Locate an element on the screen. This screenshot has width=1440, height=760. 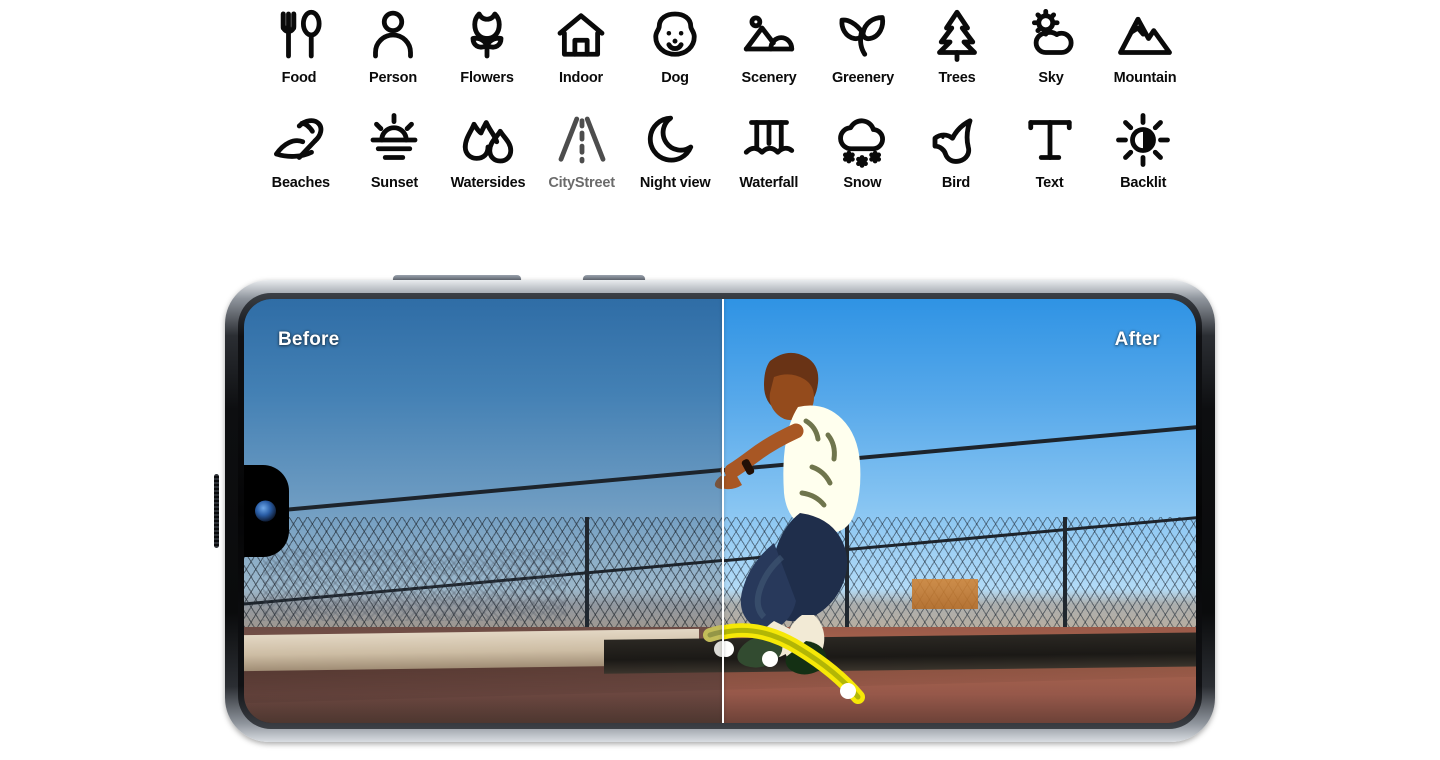
fence-tarp is located at coordinates (414, 585).